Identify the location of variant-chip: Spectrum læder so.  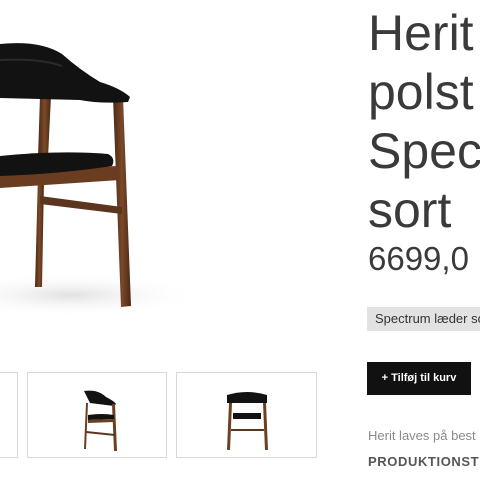
(423, 319).